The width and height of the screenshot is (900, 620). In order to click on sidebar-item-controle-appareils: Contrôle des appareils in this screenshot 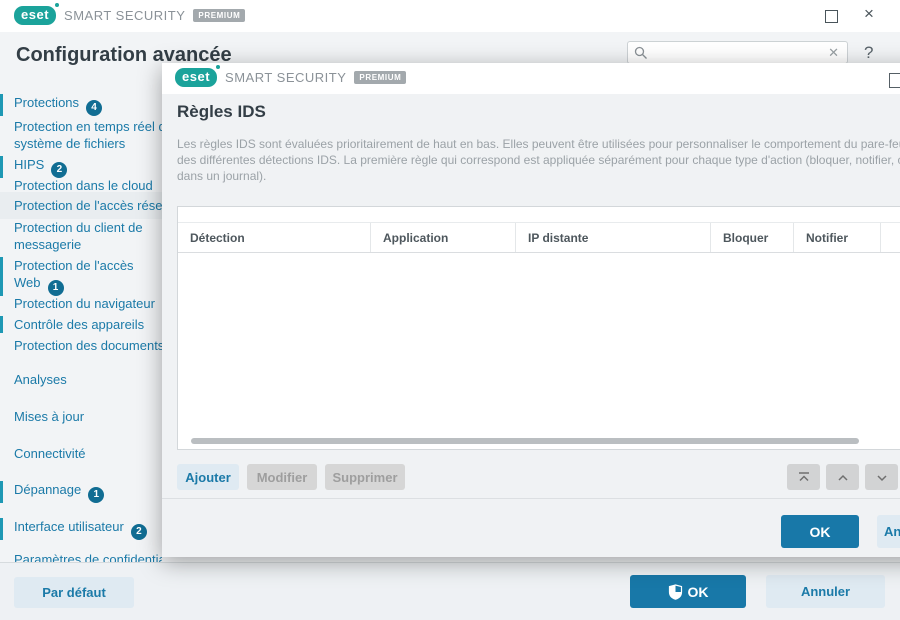, I will do `click(81, 324)`.